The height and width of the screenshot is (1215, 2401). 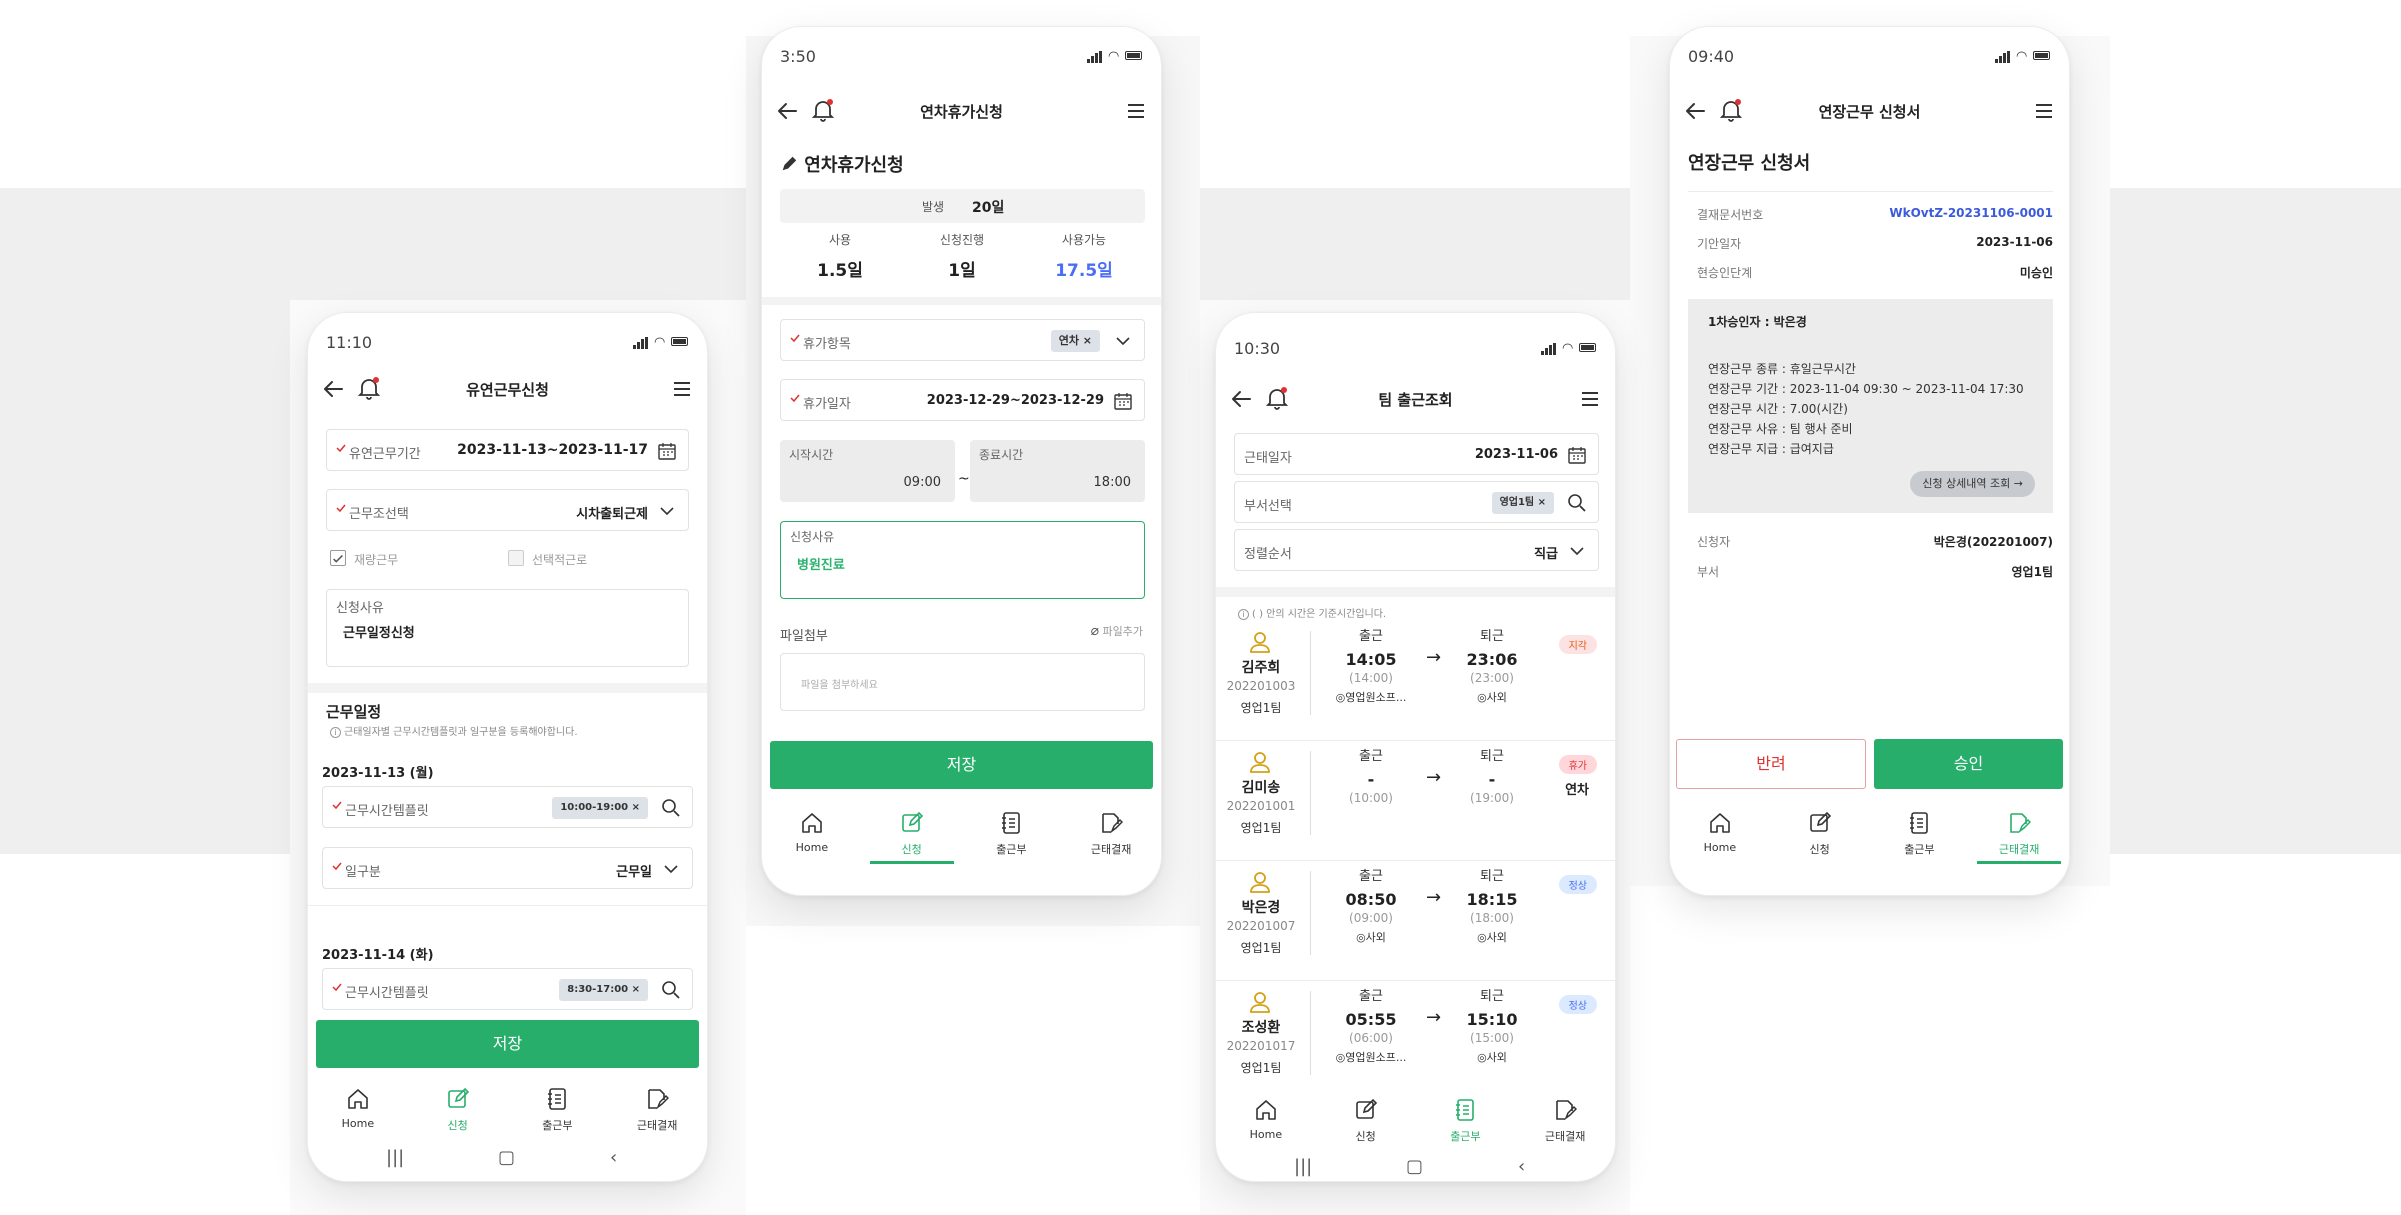 I want to click on file-add-button: ⌀ 파일추가, so click(x=1117, y=631).